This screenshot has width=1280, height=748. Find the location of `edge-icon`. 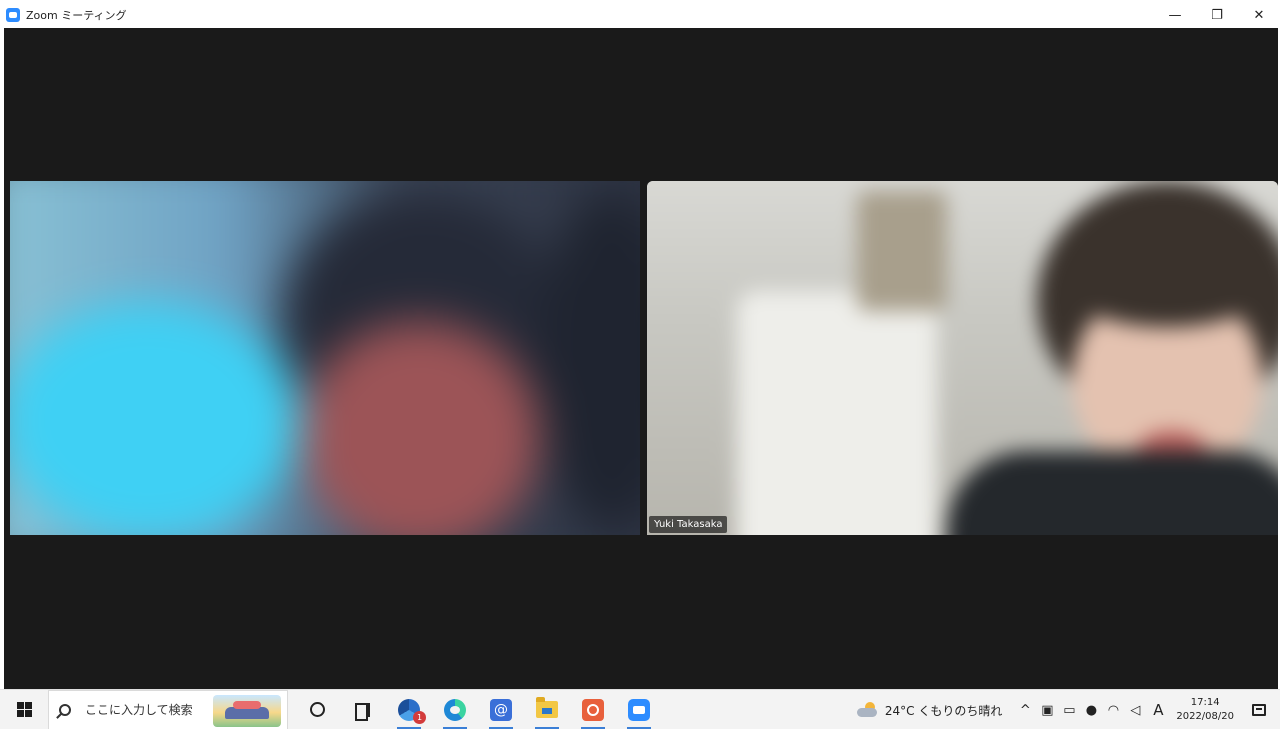

edge-icon is located at coordinates (455, 709).